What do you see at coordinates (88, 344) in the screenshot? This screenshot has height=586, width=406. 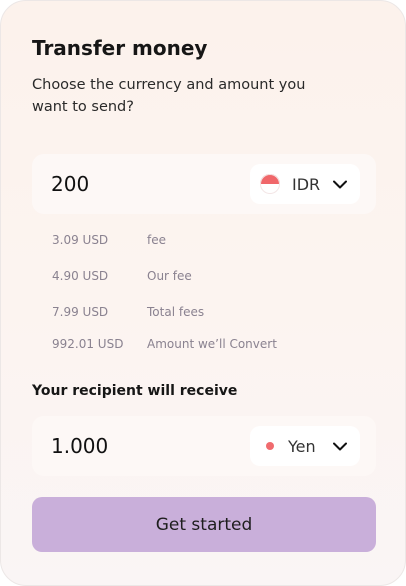 I see `fee-amount: 992.01 USD` at bounding box center [88, 344].